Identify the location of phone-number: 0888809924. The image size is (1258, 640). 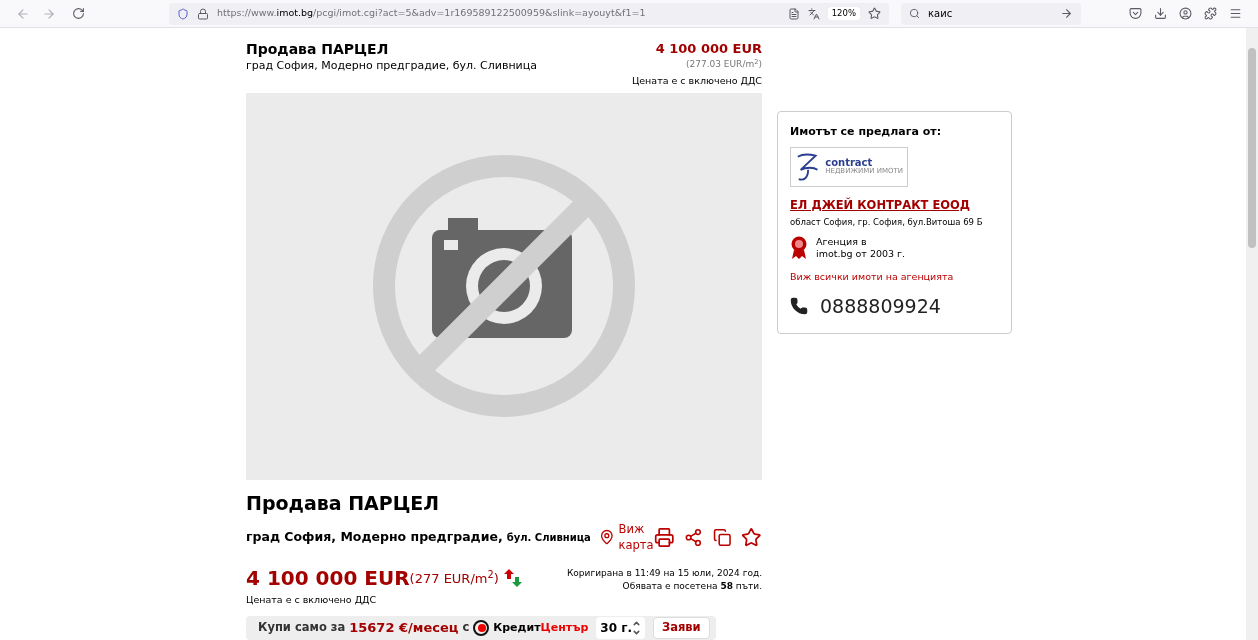
(880, 306).